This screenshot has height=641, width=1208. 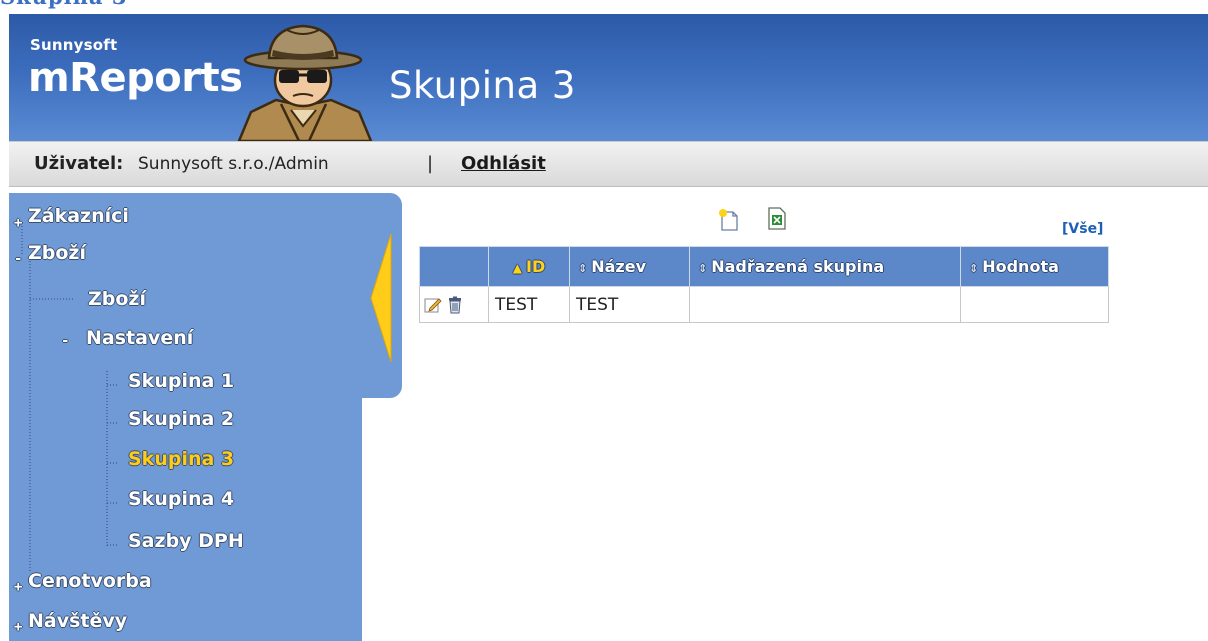 What do you see at coordinates (117, 299) in the screenshot?
I see `sidebar-item-zbozi-sub: Zboží` at bounding box center [117, 299].